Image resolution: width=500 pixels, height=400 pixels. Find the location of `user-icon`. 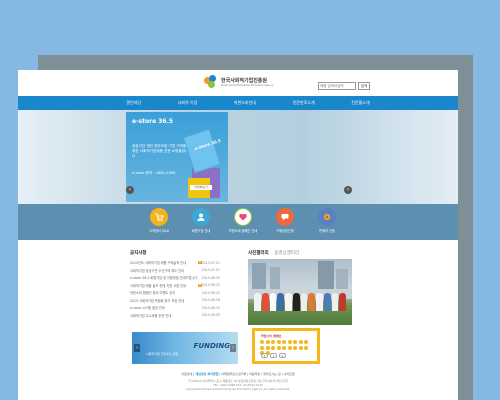

user-icon is located at coordinates (201, 217).